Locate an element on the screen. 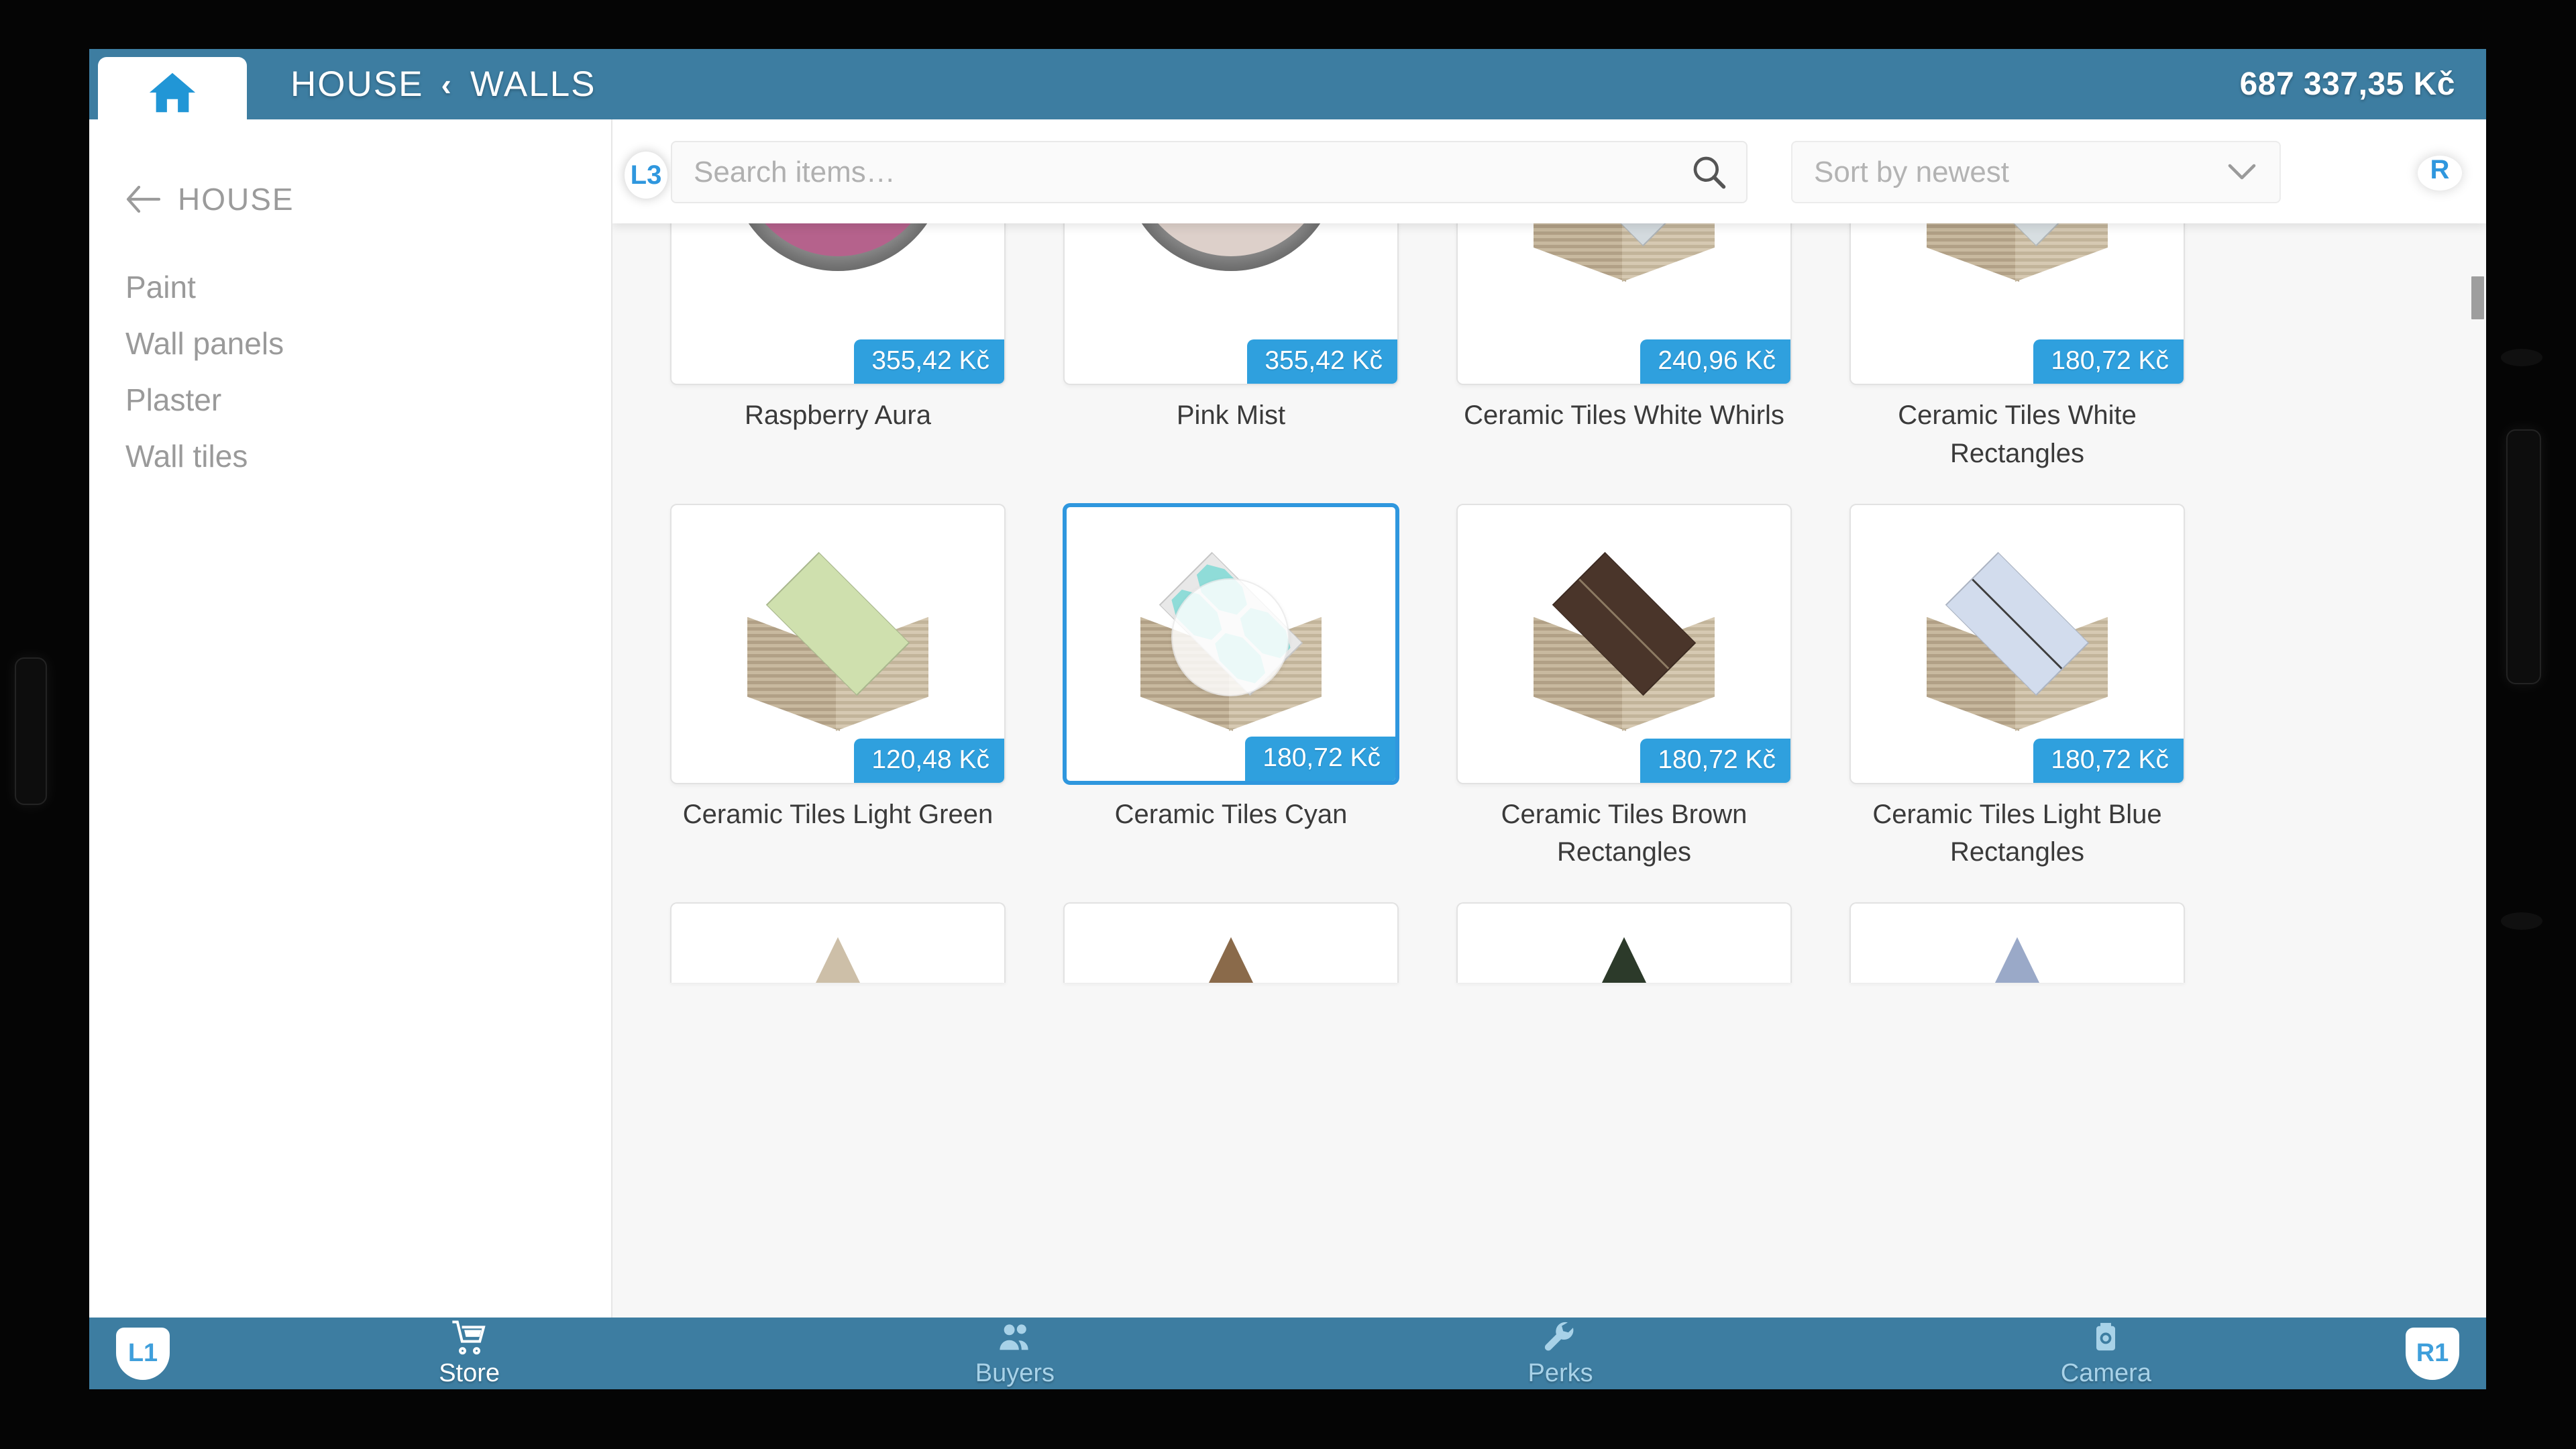  scrollbar-thumb is located at coordinates (2477, 297).